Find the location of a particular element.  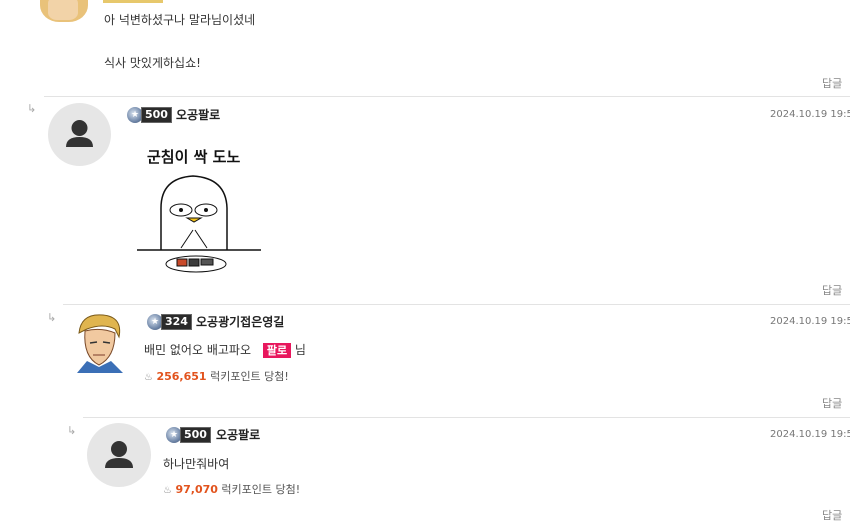

level-badge: ★ 324 is located at coordinates (169, 322).